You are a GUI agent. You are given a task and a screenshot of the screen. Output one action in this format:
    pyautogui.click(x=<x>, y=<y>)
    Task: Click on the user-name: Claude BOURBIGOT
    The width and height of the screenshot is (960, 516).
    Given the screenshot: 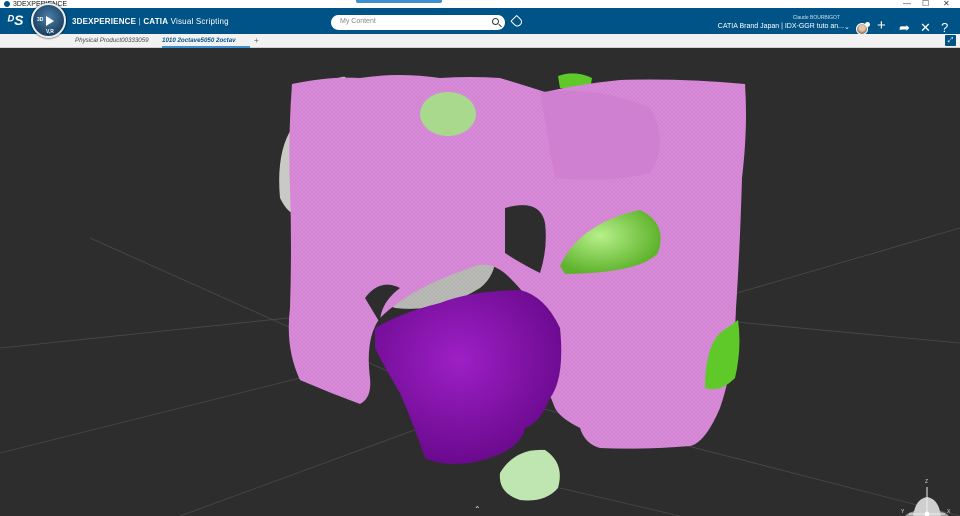 What is the action you would take?
    pyautogui.click(x=816, y=18)
    